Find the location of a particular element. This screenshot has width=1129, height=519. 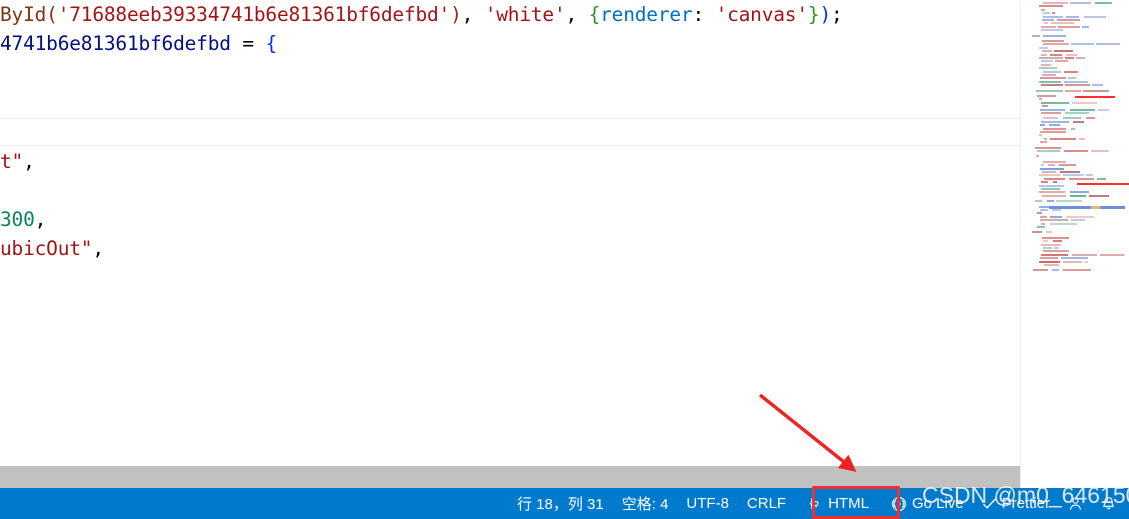

status-bar-item-accounts is located at coordinates (1075, 503).